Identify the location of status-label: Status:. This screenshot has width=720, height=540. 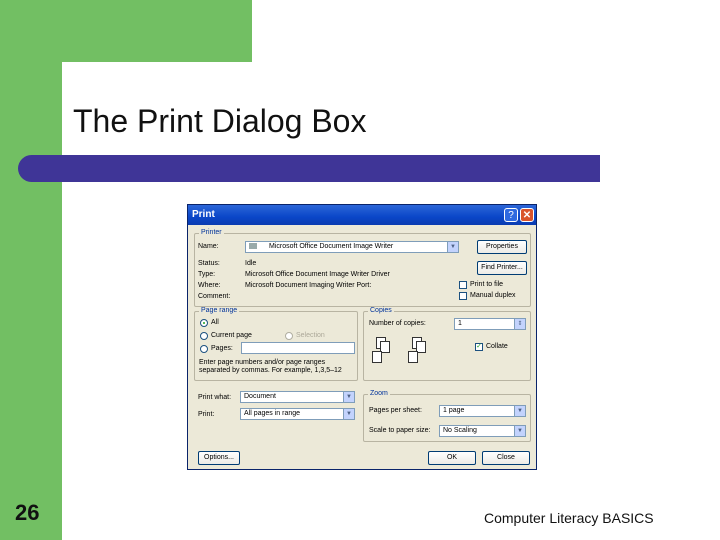
(209, 263).